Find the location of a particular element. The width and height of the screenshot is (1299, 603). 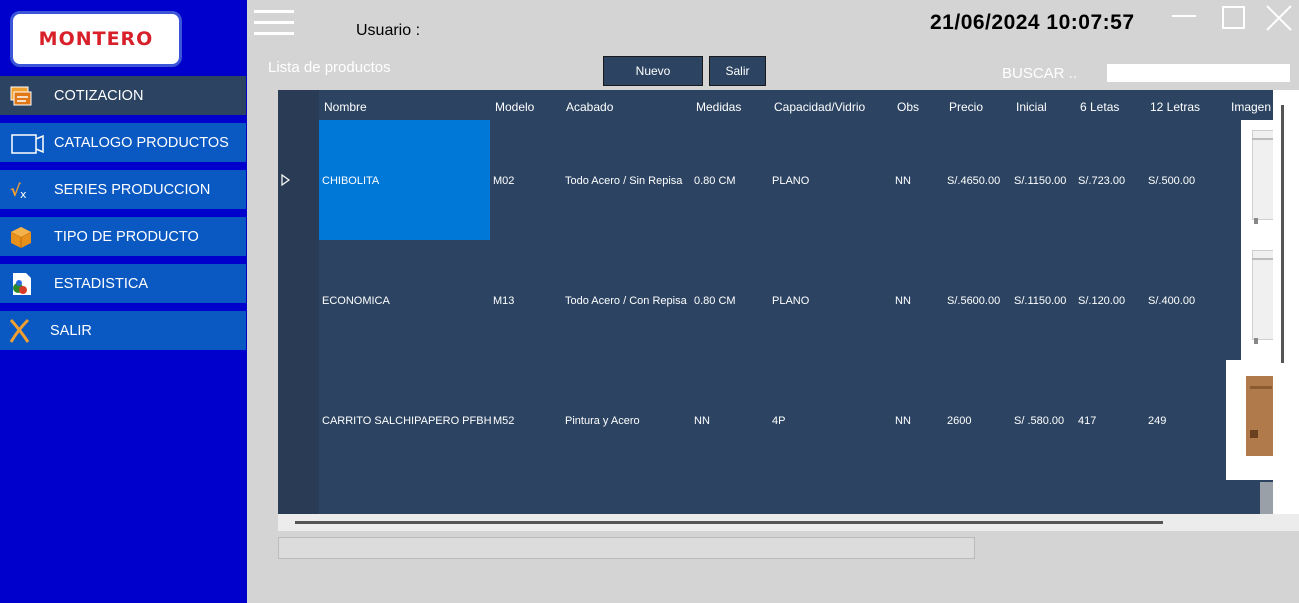

menu-icon is located at coordinates (274, 23).